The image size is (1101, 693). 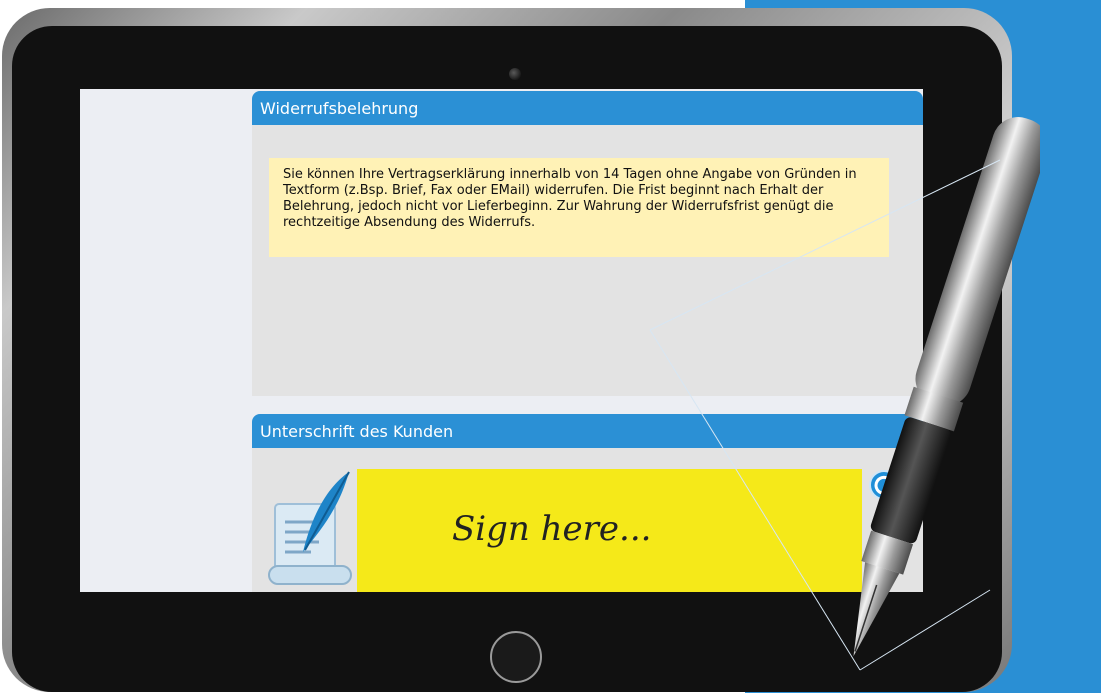 What do you see at coordinates (310, 528) in the screenshot?
I see `quill-document-icon` at bounding box center [310, 528].